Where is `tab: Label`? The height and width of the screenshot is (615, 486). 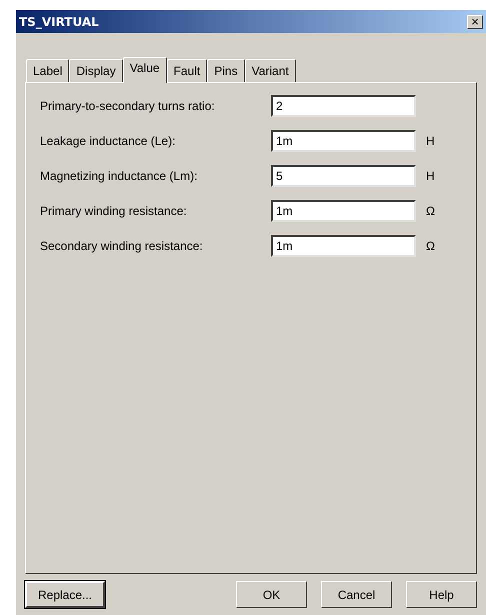
tab: Label is located at coordinates (48, 70).